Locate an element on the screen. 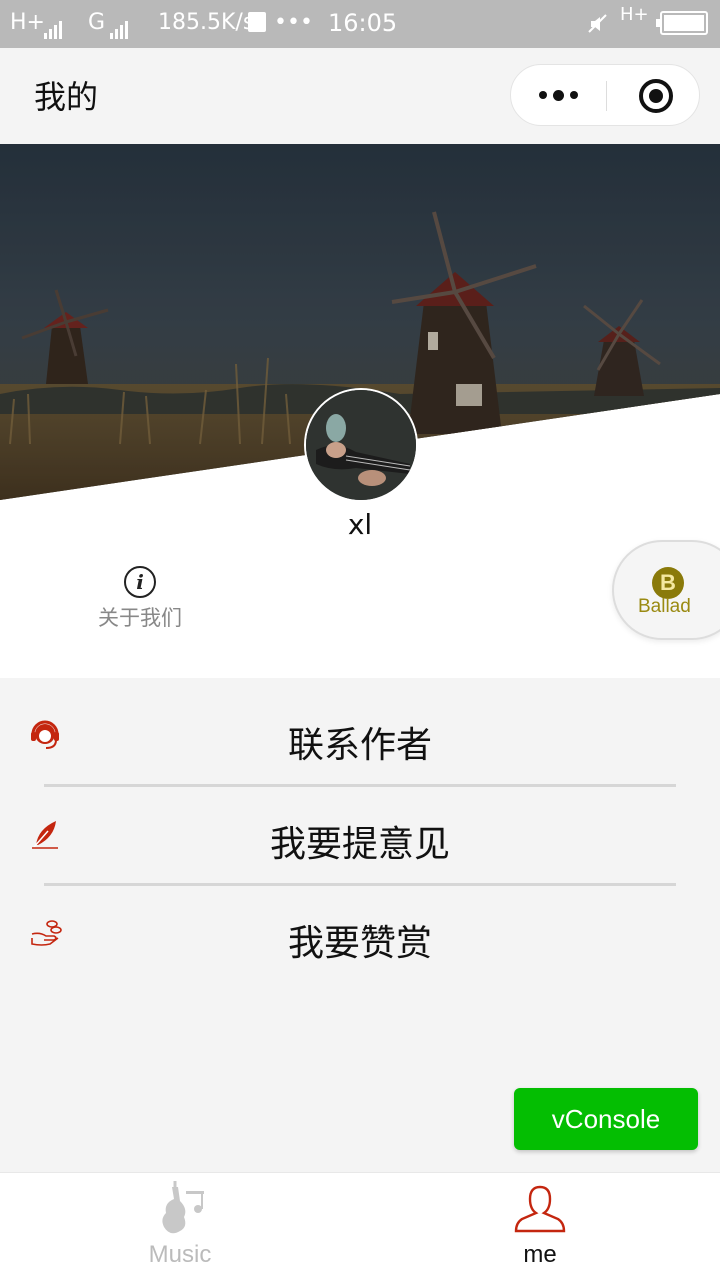 The height and width of the screenshot is (1280, 720). menu-item-contact-author: 联系作者 is located at coordinates (360, 736).